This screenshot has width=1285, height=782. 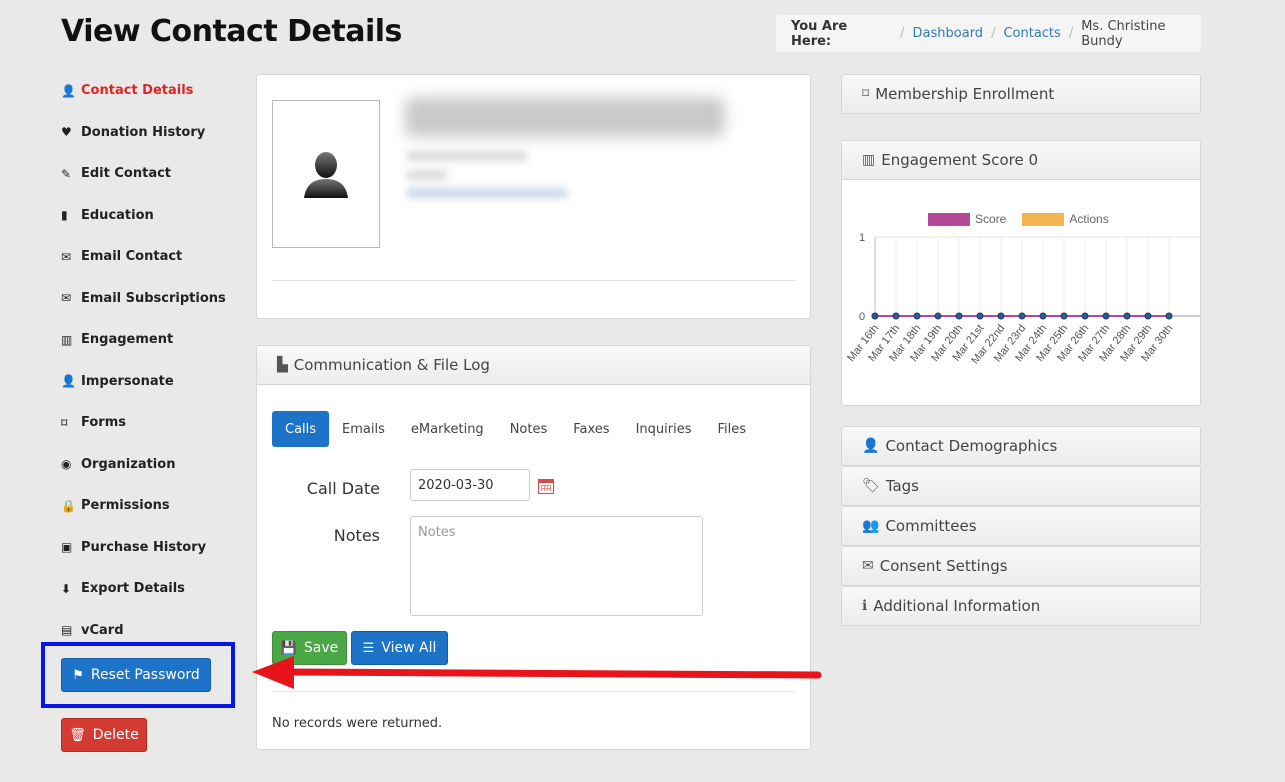 What do you see at coordinates (1021, 94) in the screenshot?
I see `membership-enrollment-header: ⌑ Membership Enrollment` at bounding box center [1021, 94].